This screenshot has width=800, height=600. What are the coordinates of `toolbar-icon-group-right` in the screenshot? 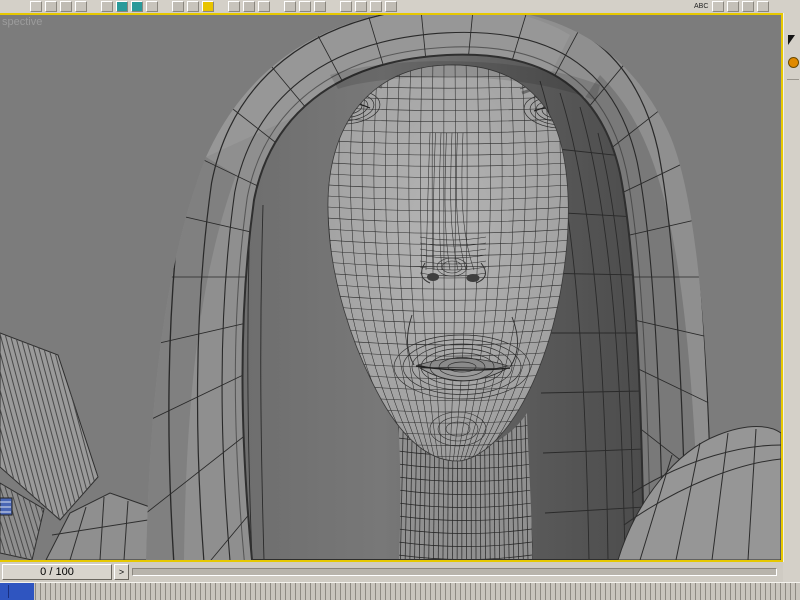 It's located at (740, 6).